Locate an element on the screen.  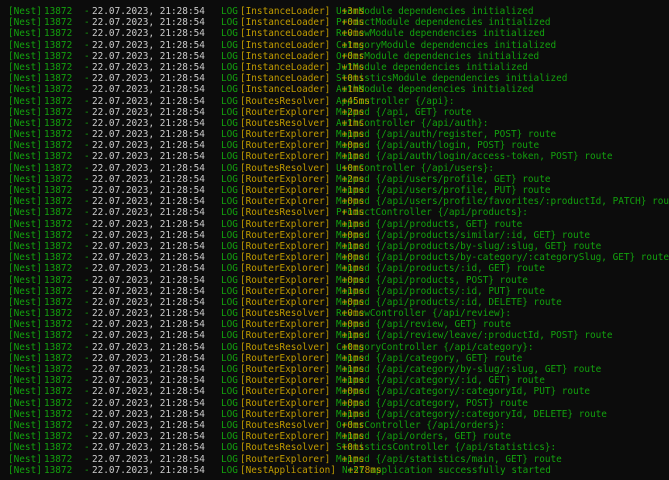
log-message-group: ProductController {/api/products}: +1ms is located at coordinates (432, 212).